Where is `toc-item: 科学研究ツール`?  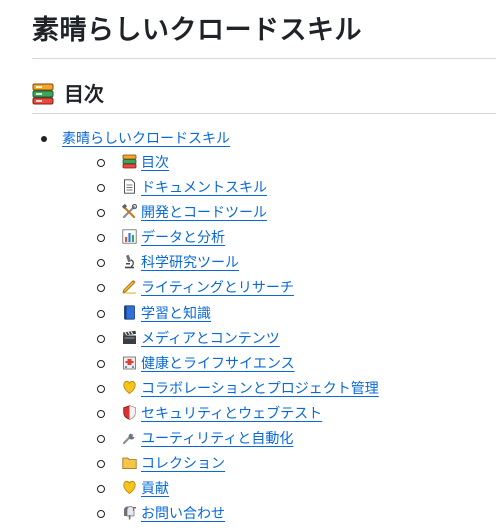 toc-item: 科学研究ツール is located at coordinates (279, 263).